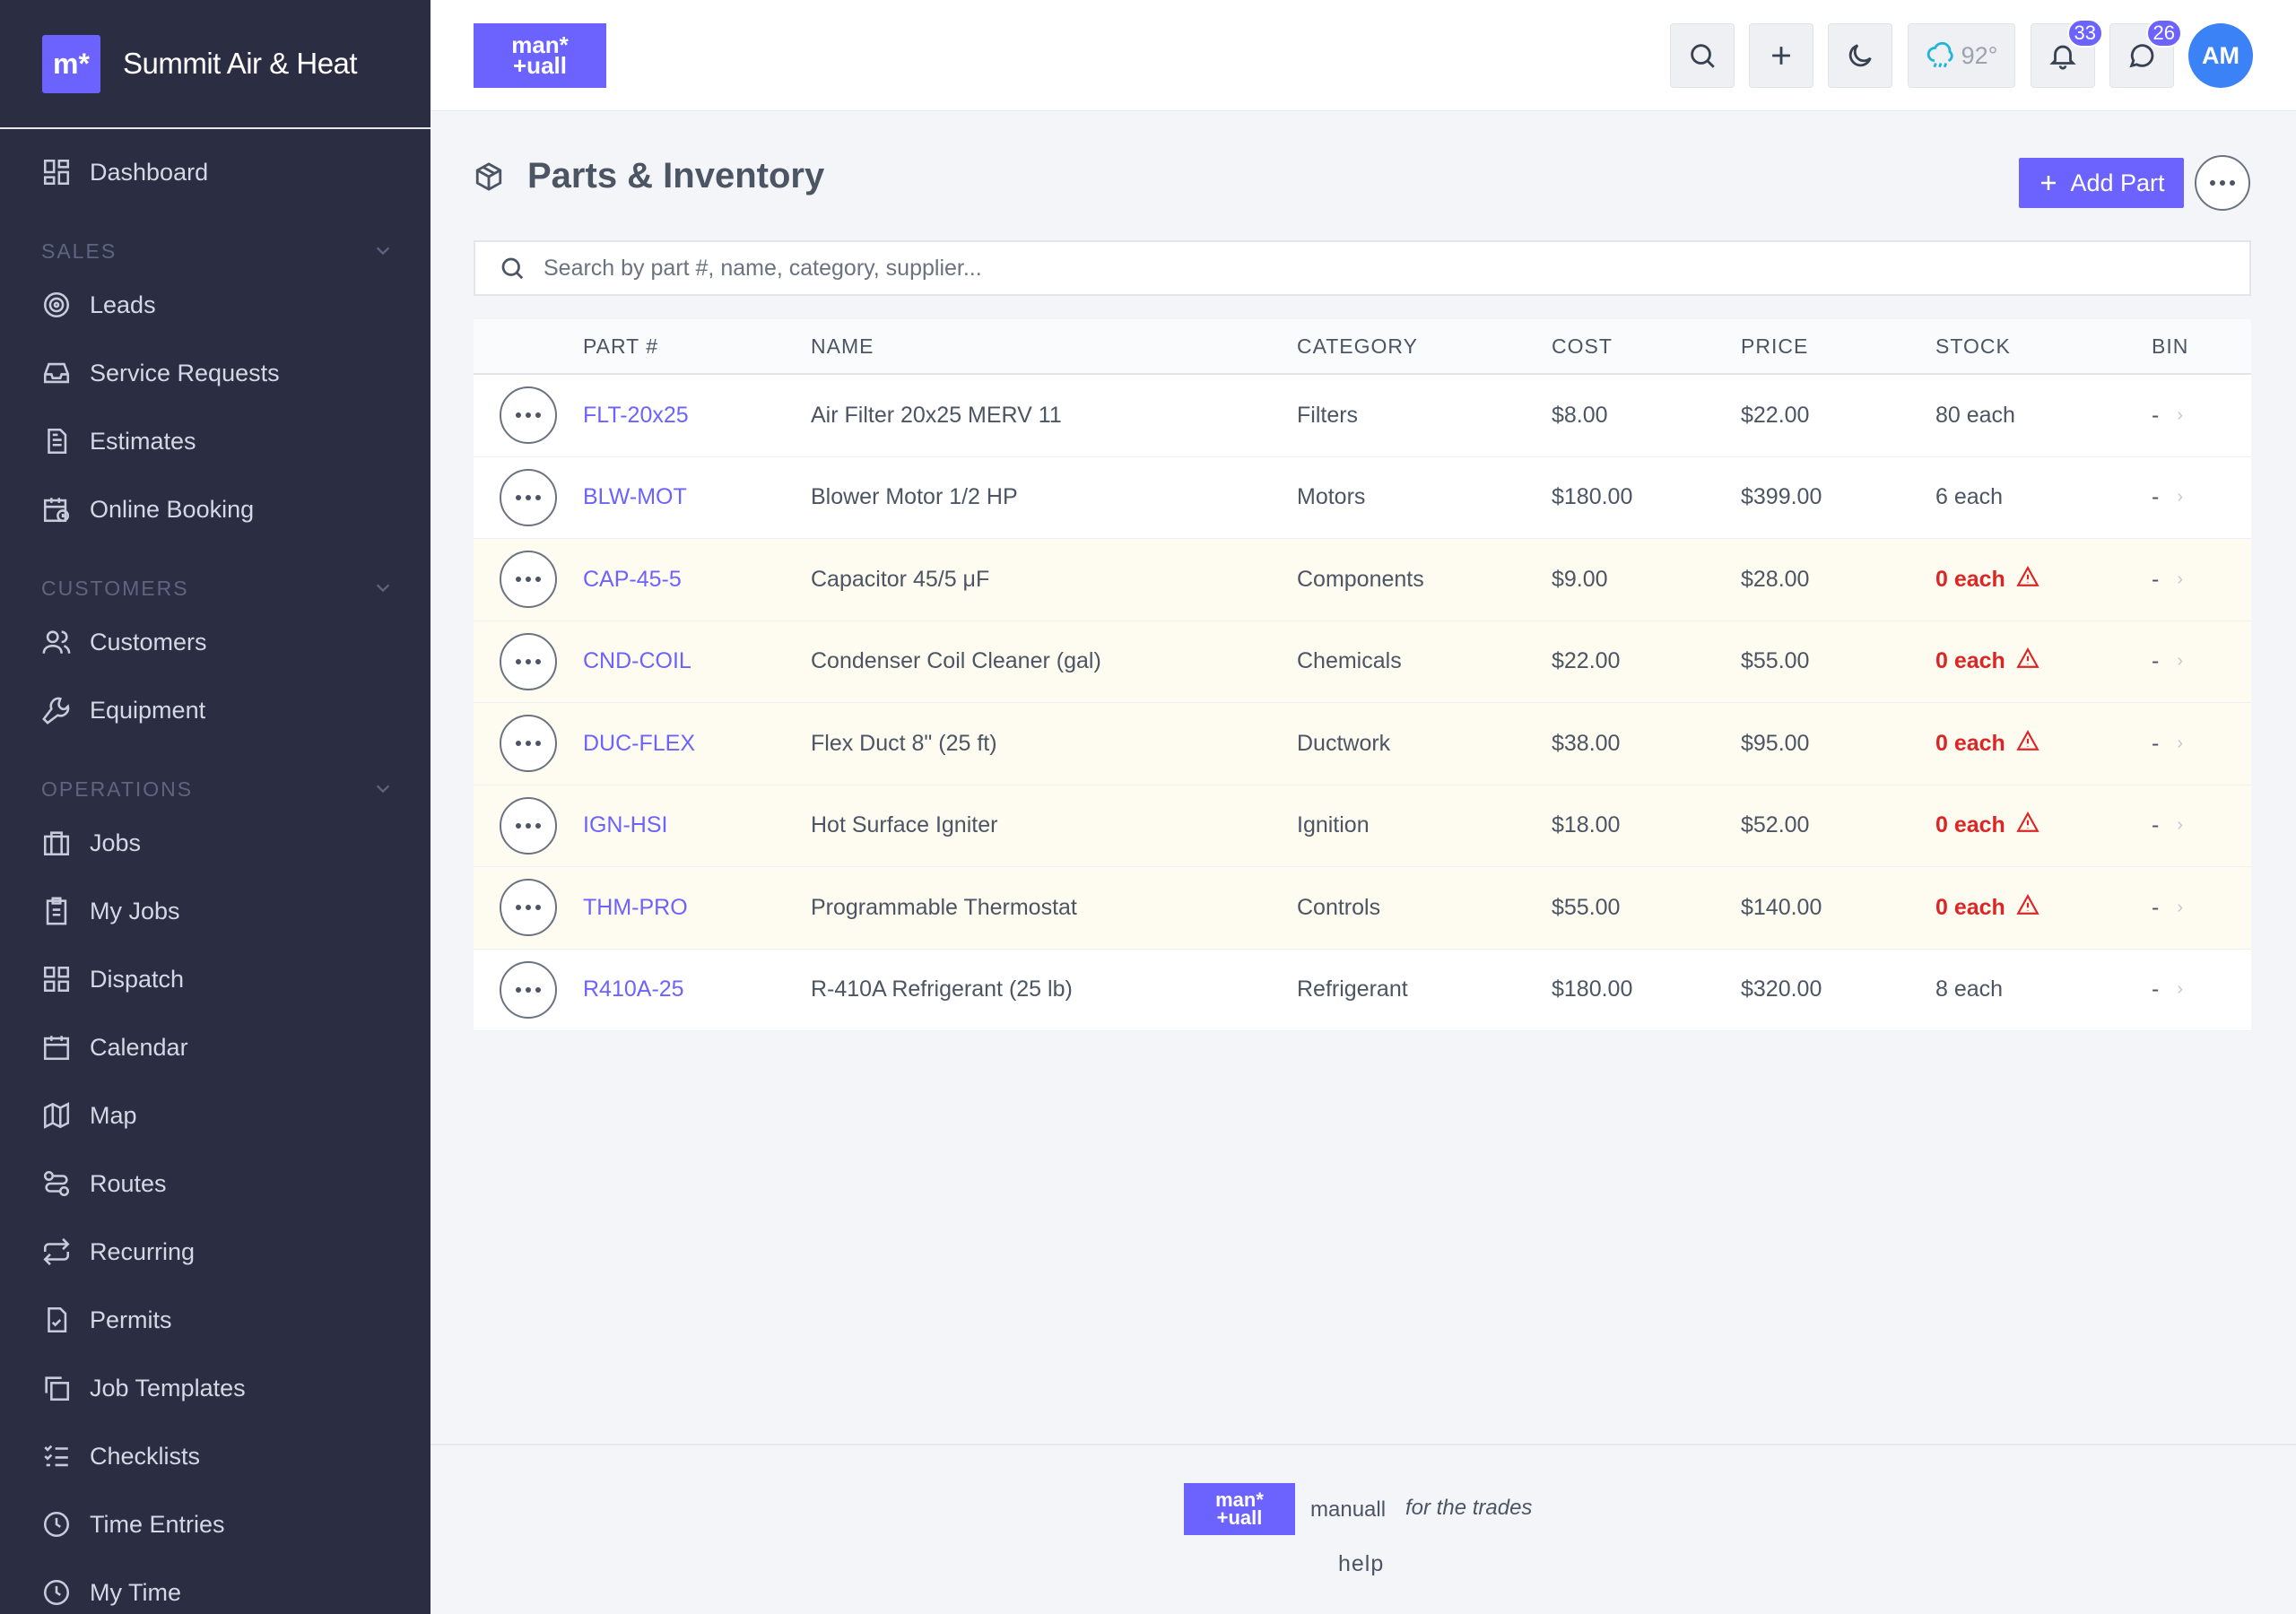 The image size is (2296, 1614). Describe the element at coordinates (215, 911) in the screenshot. I see `sidebar-item-my-jobs: My Jobs` at that location.